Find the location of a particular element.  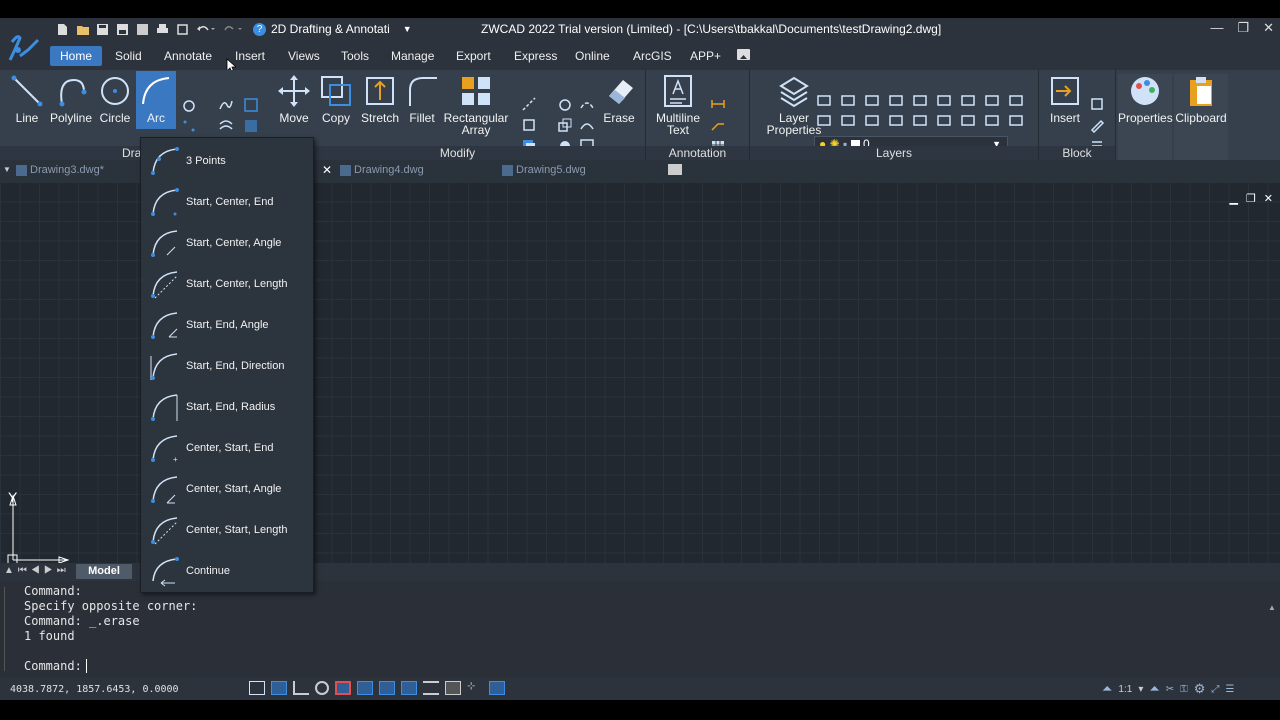

annotation-scale: 1:1 is located at coordinates (1125, 689).